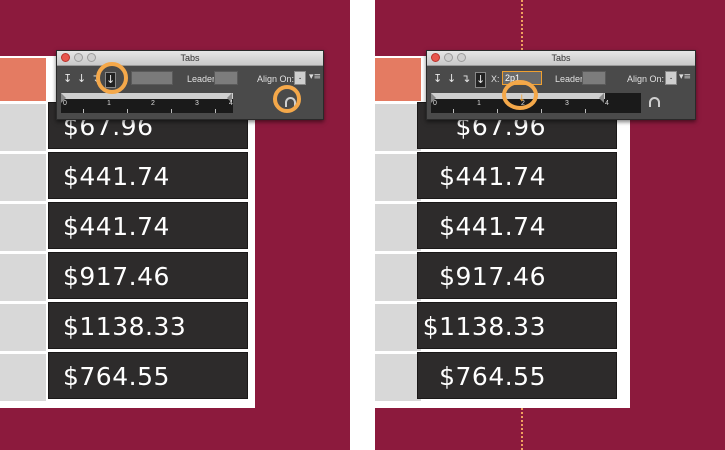 This screenshot has height=450, width=725. I want to click on tab-position-field, so click(152, 78).